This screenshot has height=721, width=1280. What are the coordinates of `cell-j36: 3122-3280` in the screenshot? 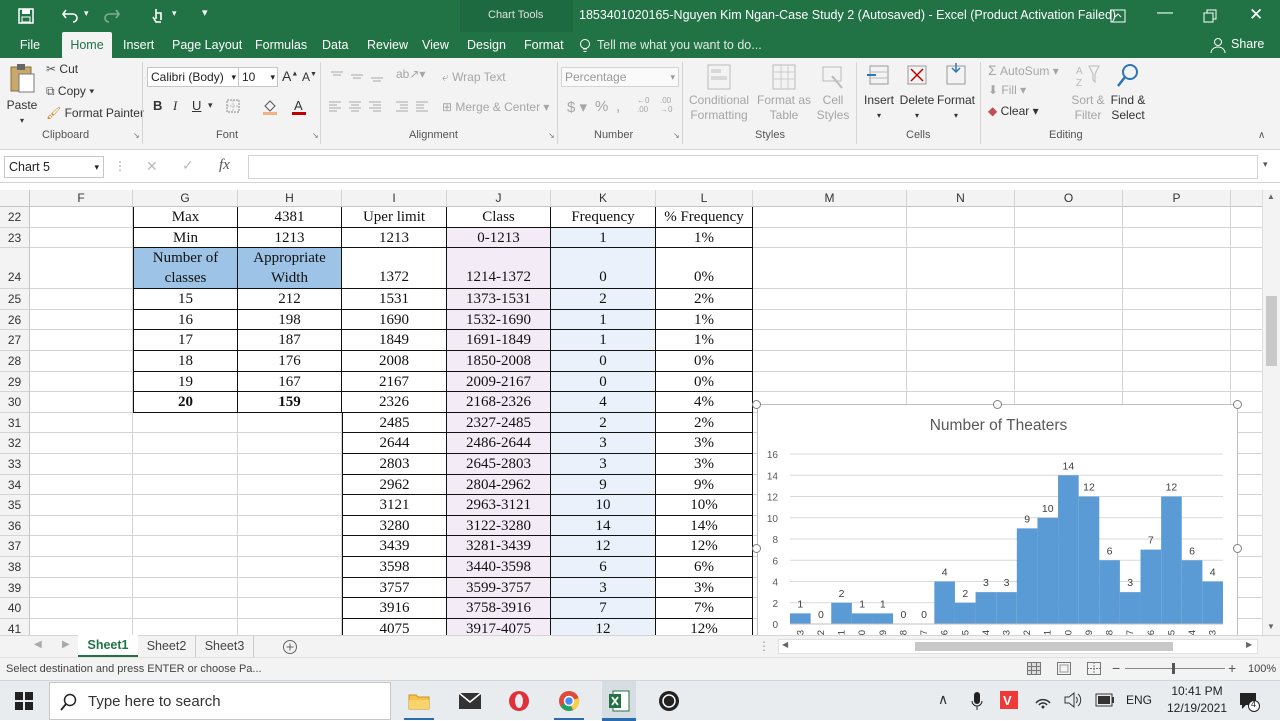 It's located at (499, 526).